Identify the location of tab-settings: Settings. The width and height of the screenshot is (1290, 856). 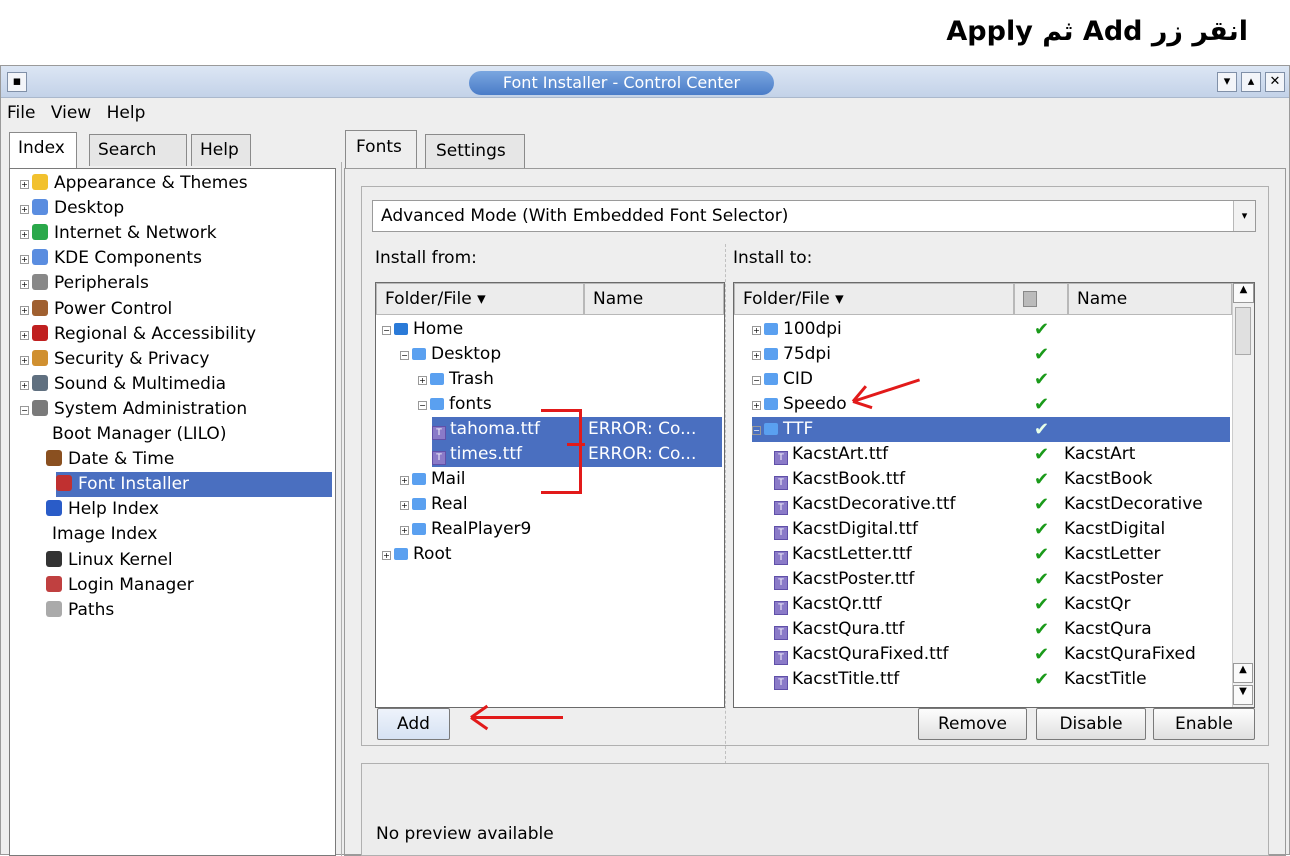
(475, 151).